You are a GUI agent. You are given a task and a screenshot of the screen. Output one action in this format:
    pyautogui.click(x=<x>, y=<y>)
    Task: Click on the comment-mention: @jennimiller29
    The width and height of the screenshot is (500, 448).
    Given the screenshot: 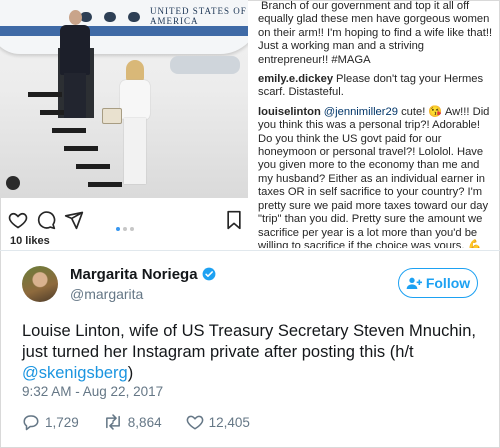 What is the action you would take?
    pyautogui.click(x=361, y=112)
    